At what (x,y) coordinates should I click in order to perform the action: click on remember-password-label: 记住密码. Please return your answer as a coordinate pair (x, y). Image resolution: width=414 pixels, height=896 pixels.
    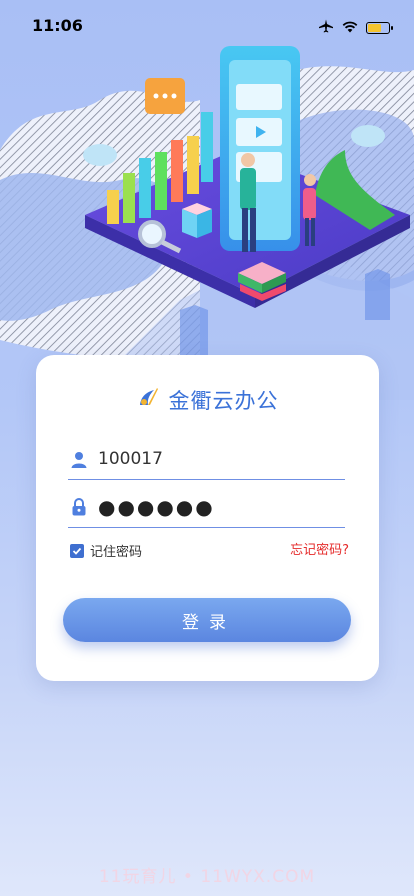
    Looking at the image, I should click on (116, 552).